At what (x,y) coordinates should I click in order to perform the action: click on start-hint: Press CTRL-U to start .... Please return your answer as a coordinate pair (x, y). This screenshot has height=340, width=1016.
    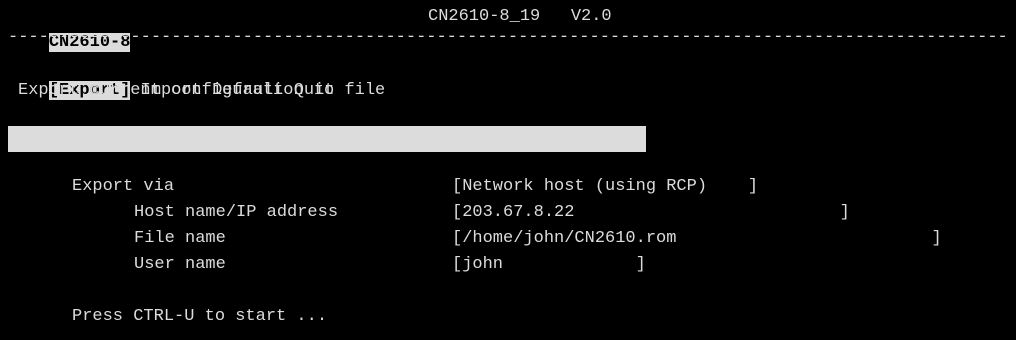
    Looking at the image, I should click on (200, 316).